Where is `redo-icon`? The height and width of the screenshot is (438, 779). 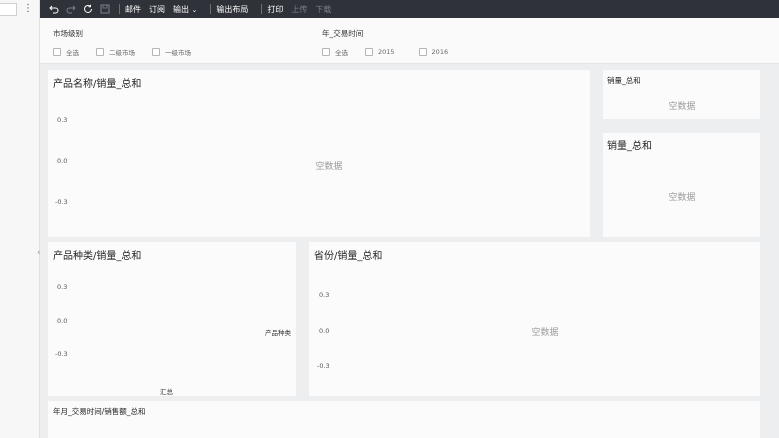
redo-icon is located at coordinates (71, 9).